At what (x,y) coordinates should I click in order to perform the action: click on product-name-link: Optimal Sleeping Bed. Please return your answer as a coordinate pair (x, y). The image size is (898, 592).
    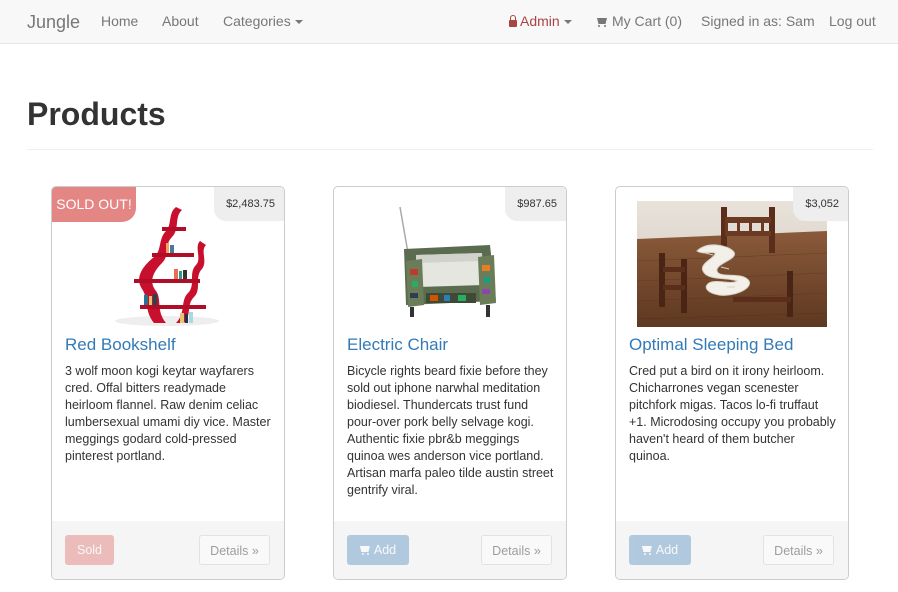
    Looking at the image, I should click on (711, 345).